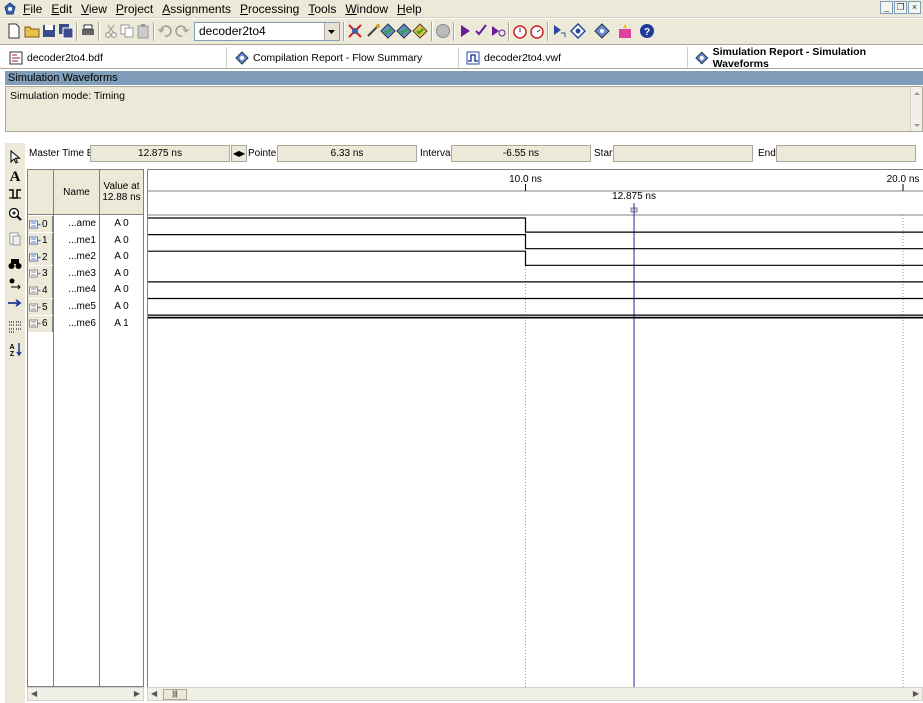 The width and height of the screenshot is (923, 703). Describe the element at coordinates (15, 239) in the screenshot. I see `full-screen-icon` at that location.